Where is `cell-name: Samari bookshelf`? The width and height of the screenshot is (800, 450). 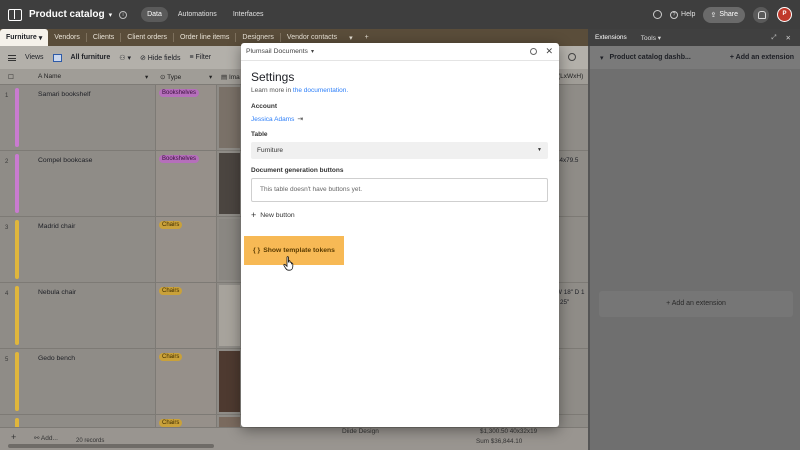
cell-name: Samari bookshelf is located at coordinates (64, 94).